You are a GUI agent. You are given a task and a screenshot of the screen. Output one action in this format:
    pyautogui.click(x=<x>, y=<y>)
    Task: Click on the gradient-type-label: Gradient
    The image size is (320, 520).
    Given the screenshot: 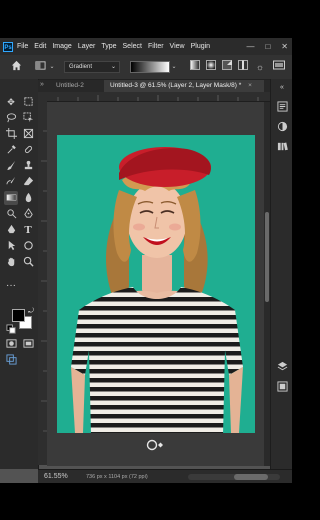 What is the action you would take?
    pyautogui.click(x=81, y=67)
    